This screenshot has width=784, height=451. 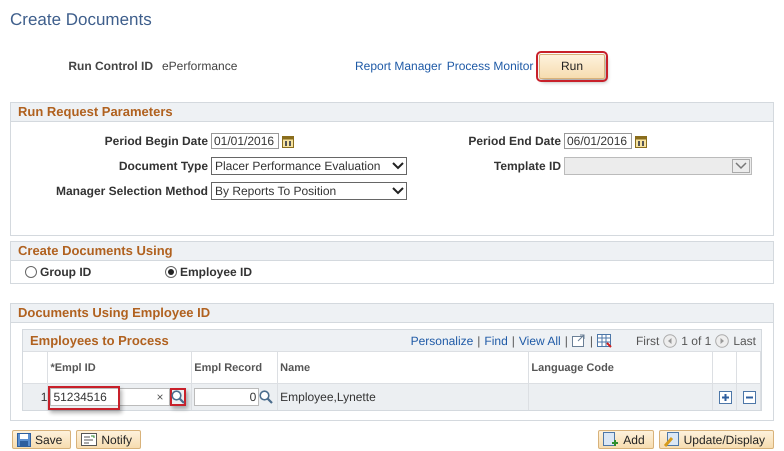 I want to click on page-pencil-icon, so click(x=672, y=439).